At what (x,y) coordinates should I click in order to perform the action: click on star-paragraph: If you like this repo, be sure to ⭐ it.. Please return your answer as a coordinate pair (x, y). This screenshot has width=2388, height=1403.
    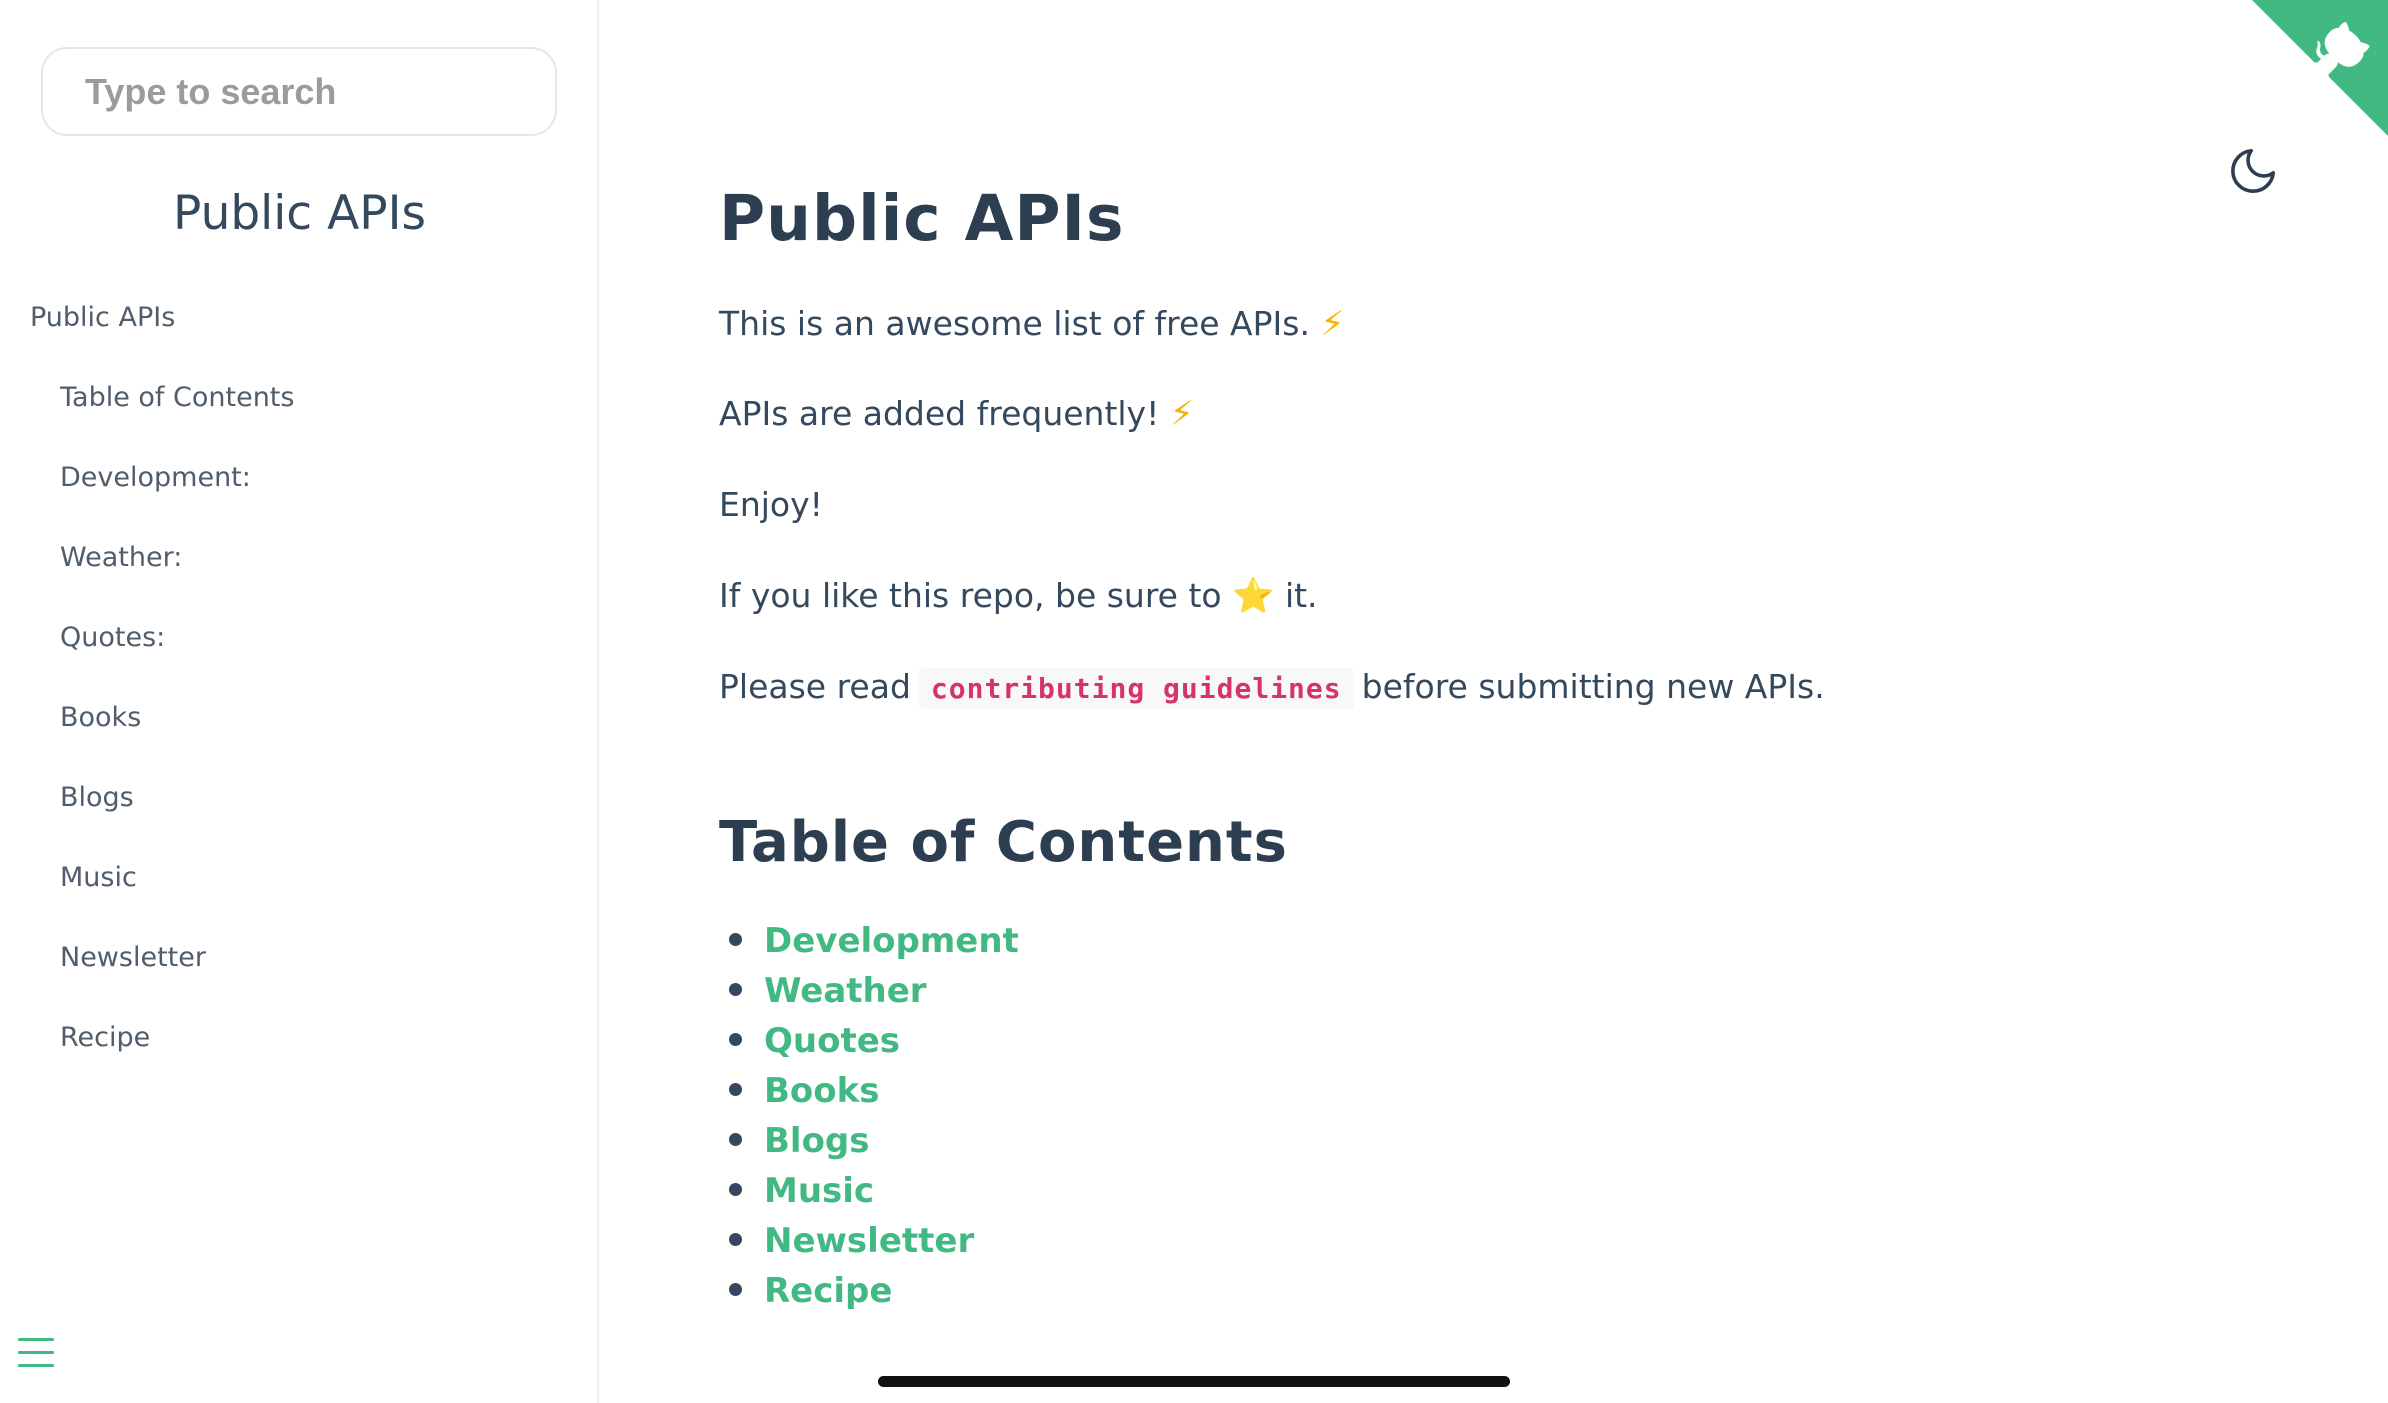
    Looking at the image, I should click on (1018, 596).